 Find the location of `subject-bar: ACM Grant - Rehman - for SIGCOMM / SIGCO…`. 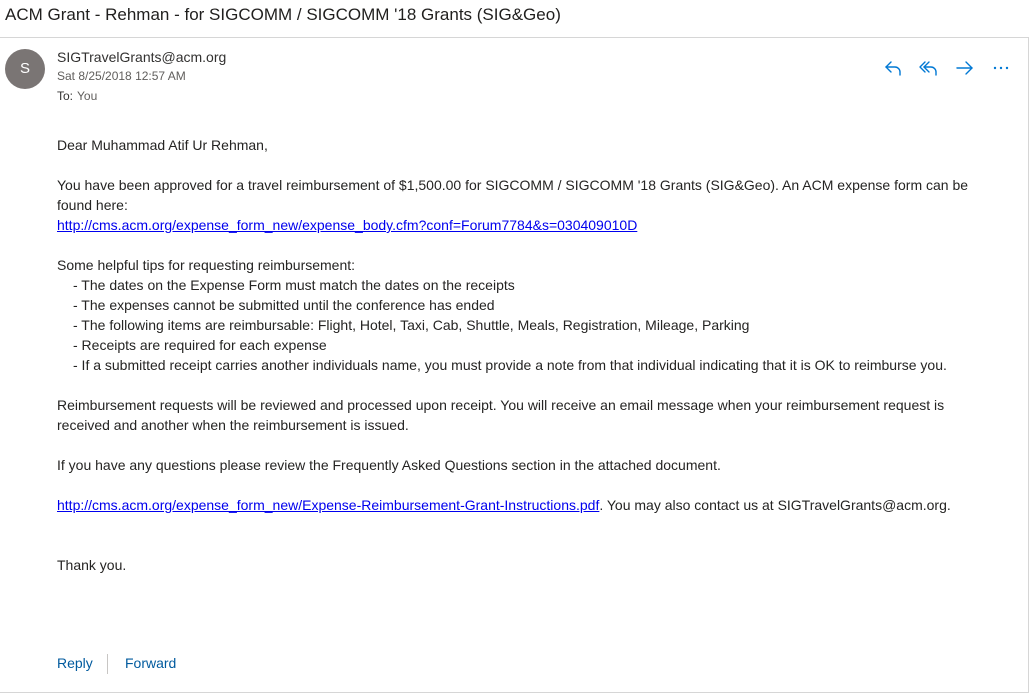

subject-bar: ACM Grant - Rehman - for SIGCOMM / SIGCO… is located at coordinates (516, 18).